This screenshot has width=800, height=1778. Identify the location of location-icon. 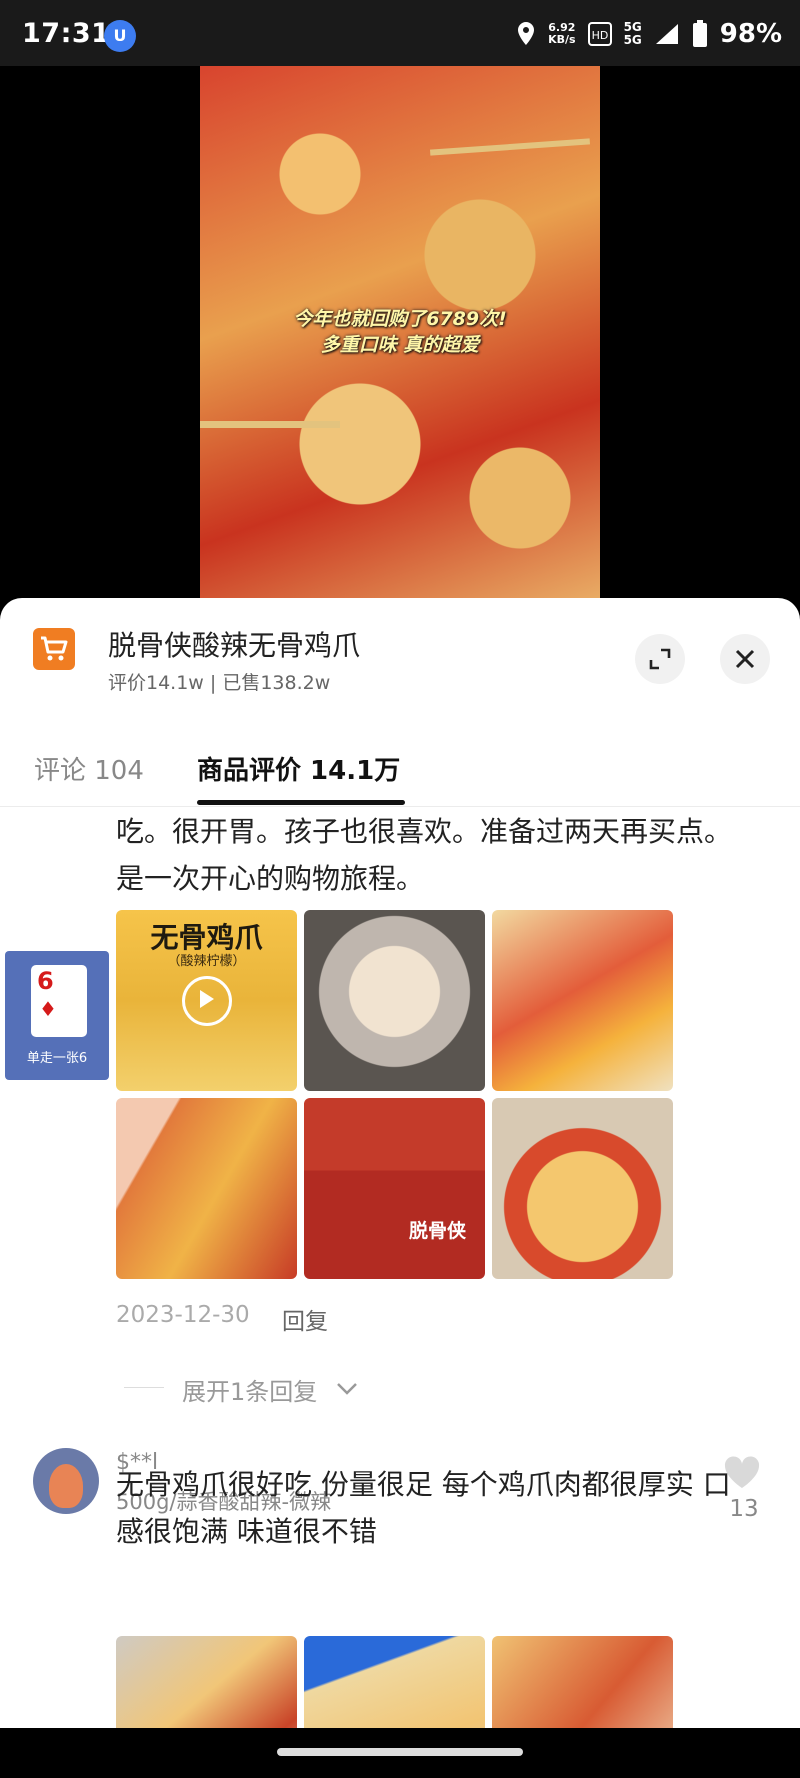
(526, 33).